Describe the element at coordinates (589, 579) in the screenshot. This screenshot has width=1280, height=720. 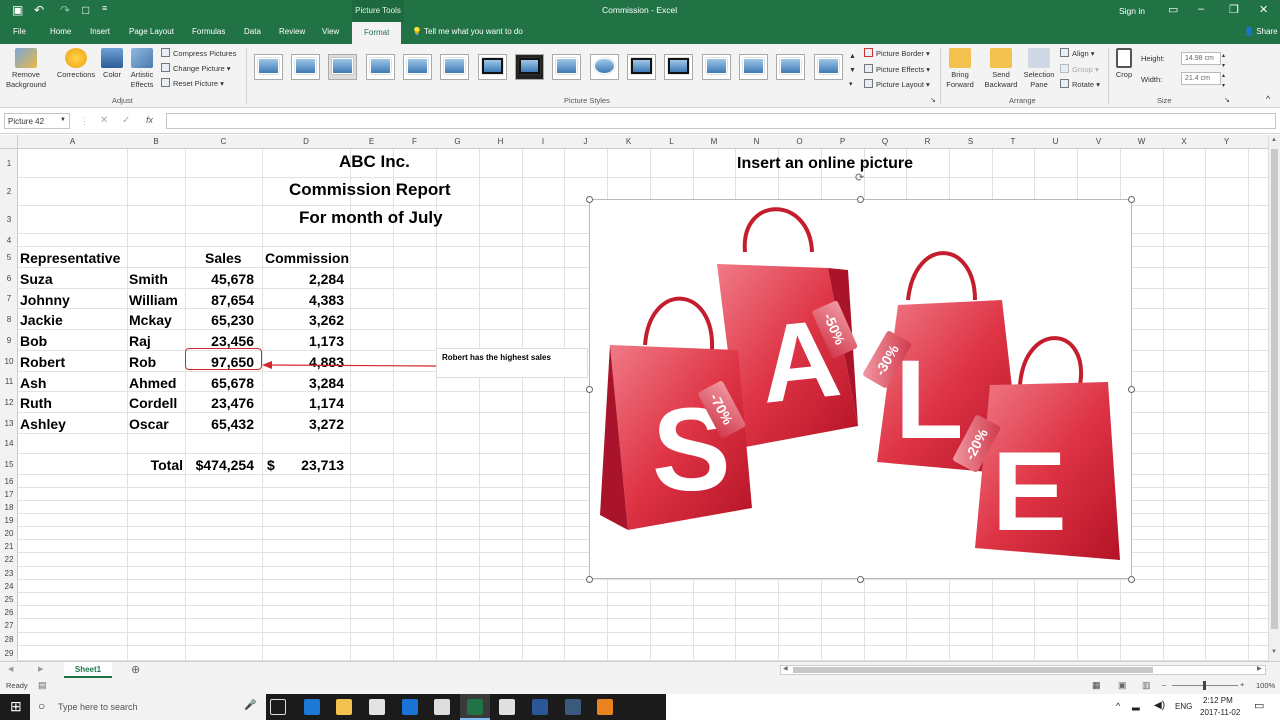
I see `resize-handle-sw` at that location.